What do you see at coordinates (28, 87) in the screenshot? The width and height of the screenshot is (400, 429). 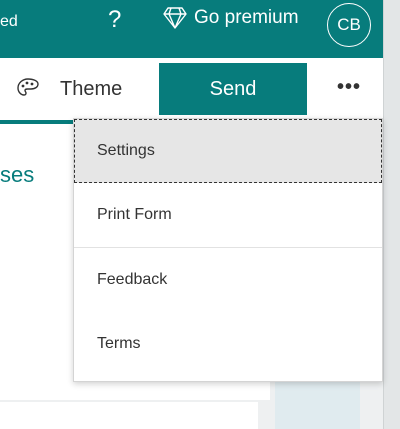 I see `palette-icon` at bounding box center [28, 87].